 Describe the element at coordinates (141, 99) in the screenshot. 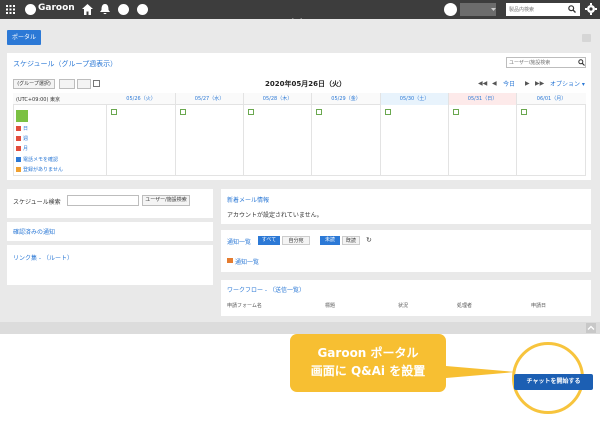

I see `day-header: 05/26（火）` at that location.